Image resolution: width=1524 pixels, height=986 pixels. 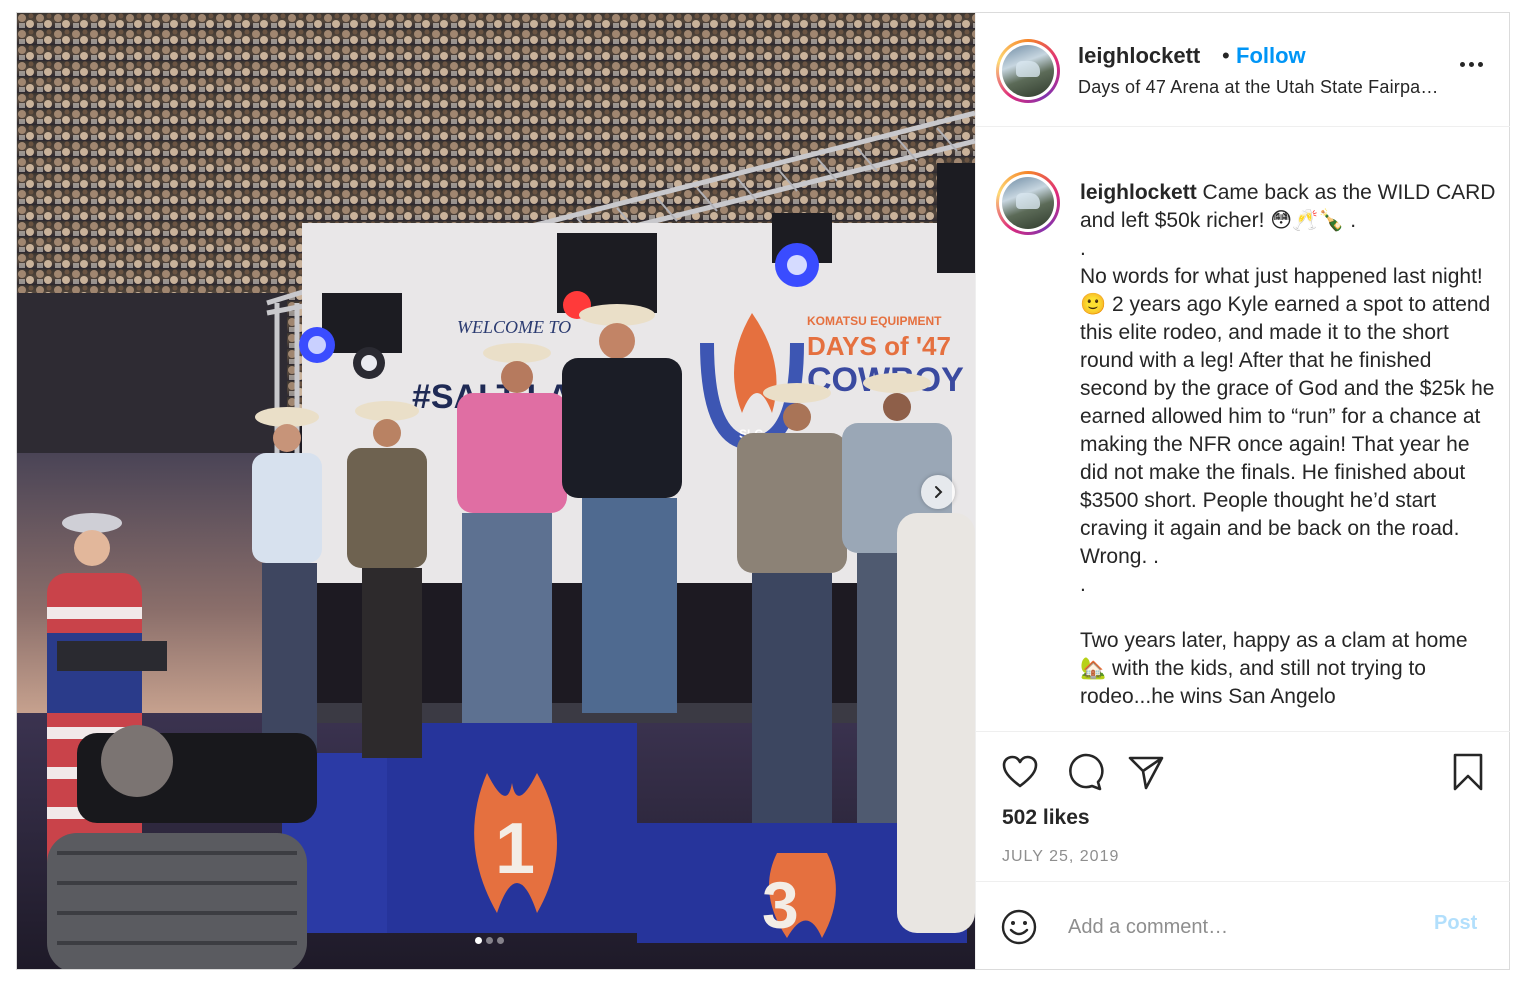 What do you see at coordinates (879, 346) in the screenshot?
I see `banner-event-text-1: DAYS of '47` at bounding box center [879, 346].